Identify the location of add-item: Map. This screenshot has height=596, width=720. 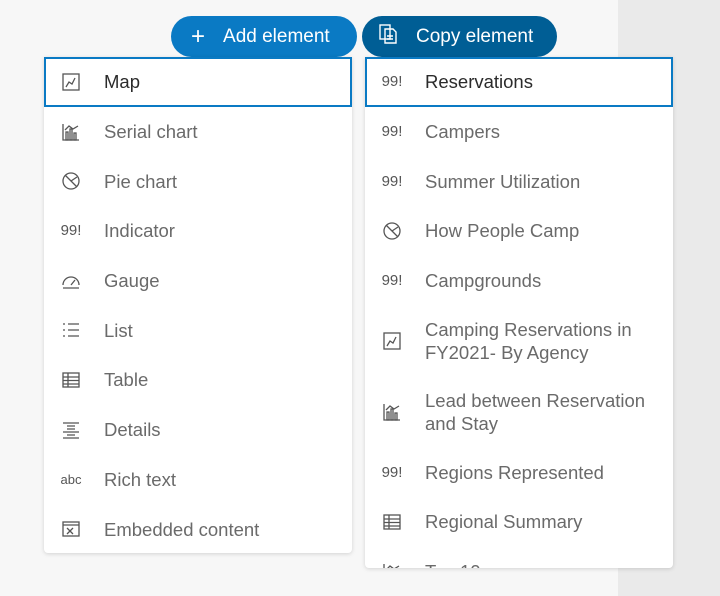
(198, 82).